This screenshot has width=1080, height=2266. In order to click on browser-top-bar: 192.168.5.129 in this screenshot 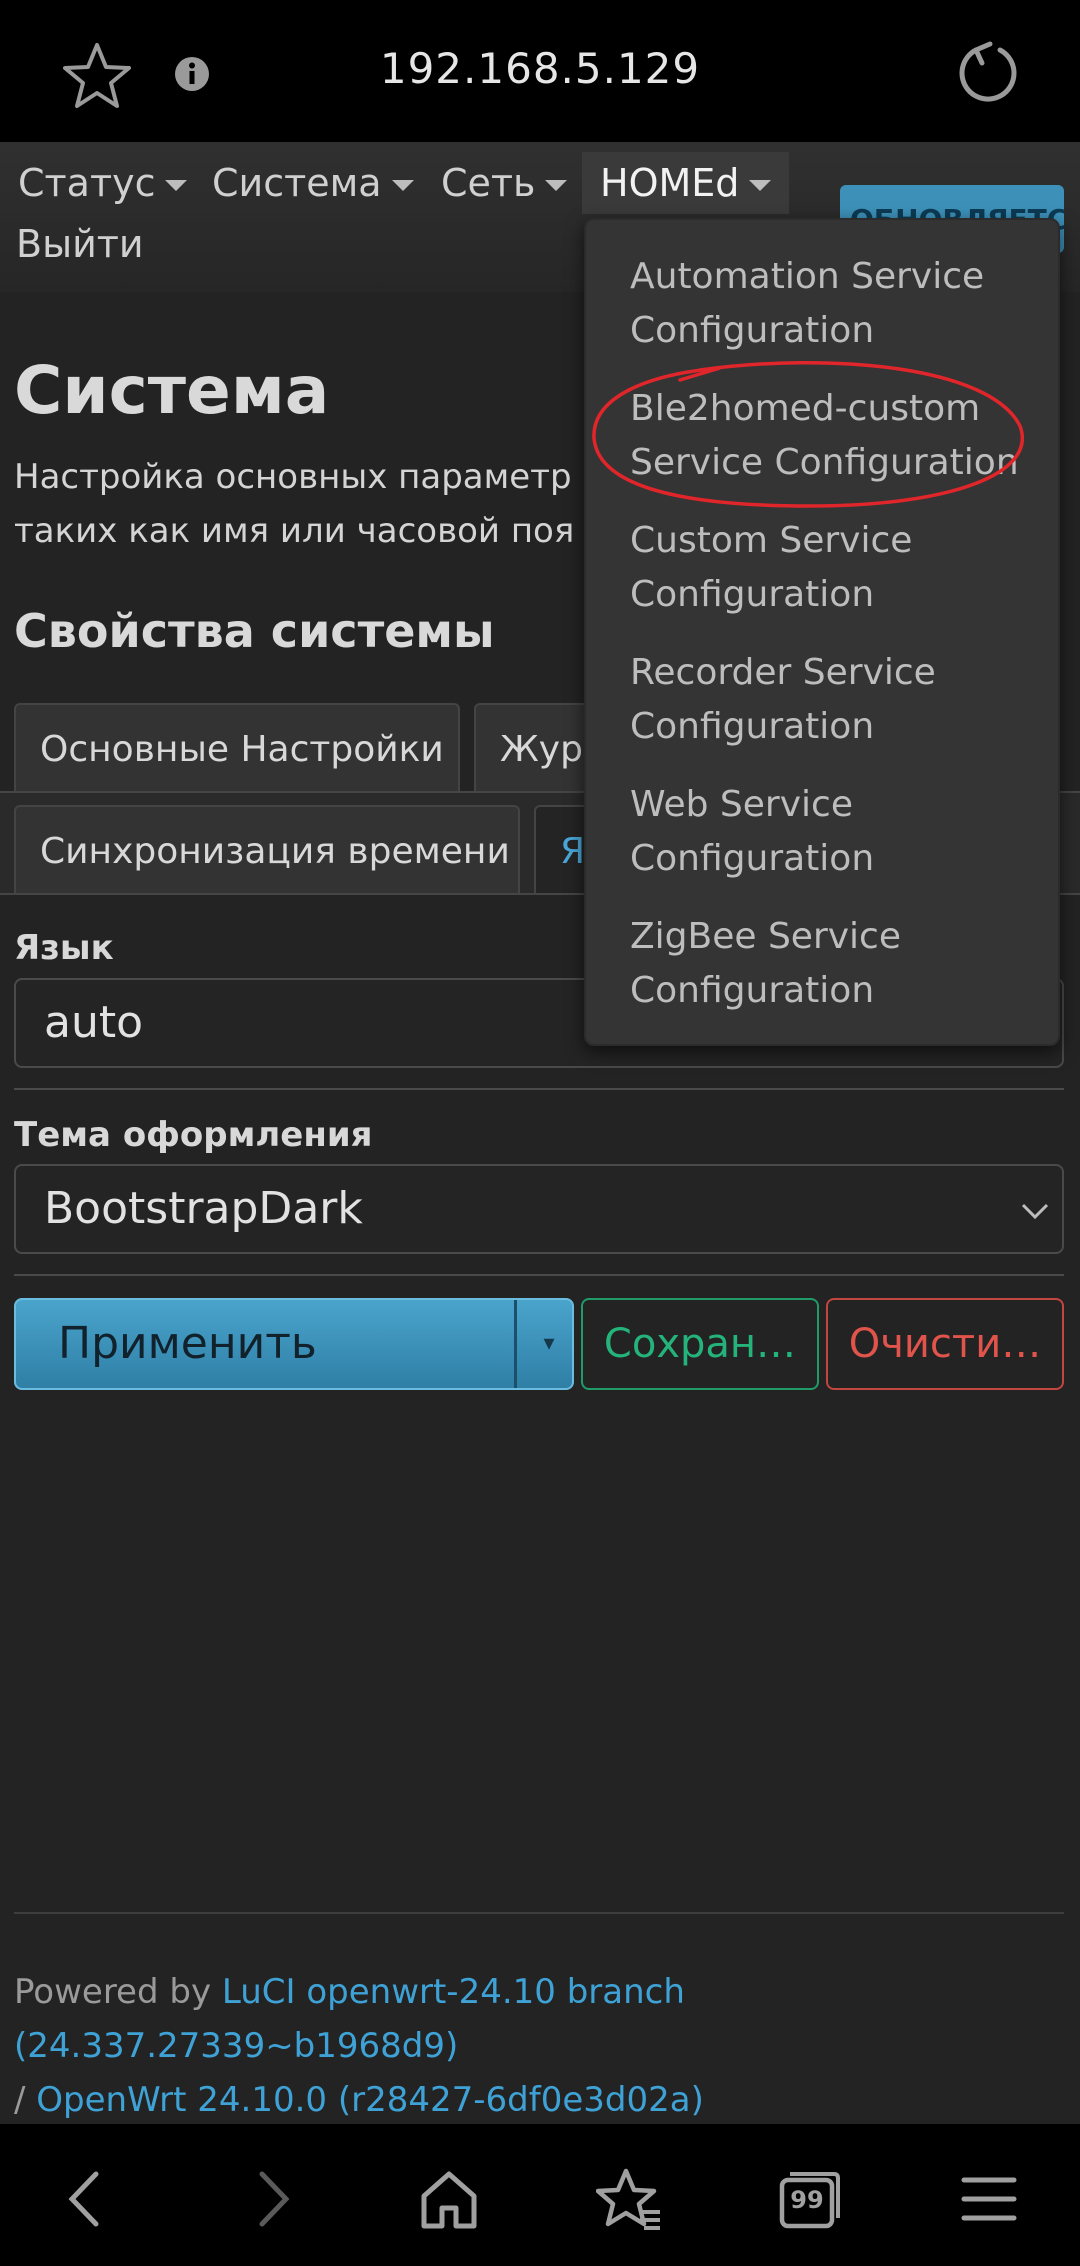, I will do `click(540, 71)`.